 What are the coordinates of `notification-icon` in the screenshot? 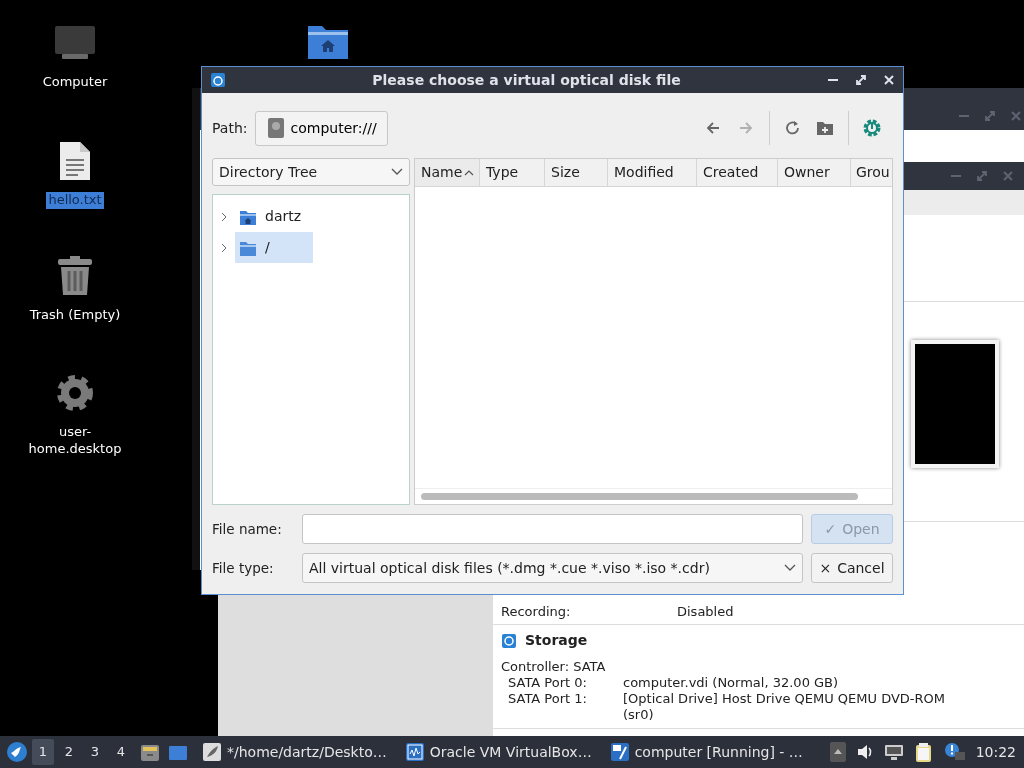 It's located at (954, 752).